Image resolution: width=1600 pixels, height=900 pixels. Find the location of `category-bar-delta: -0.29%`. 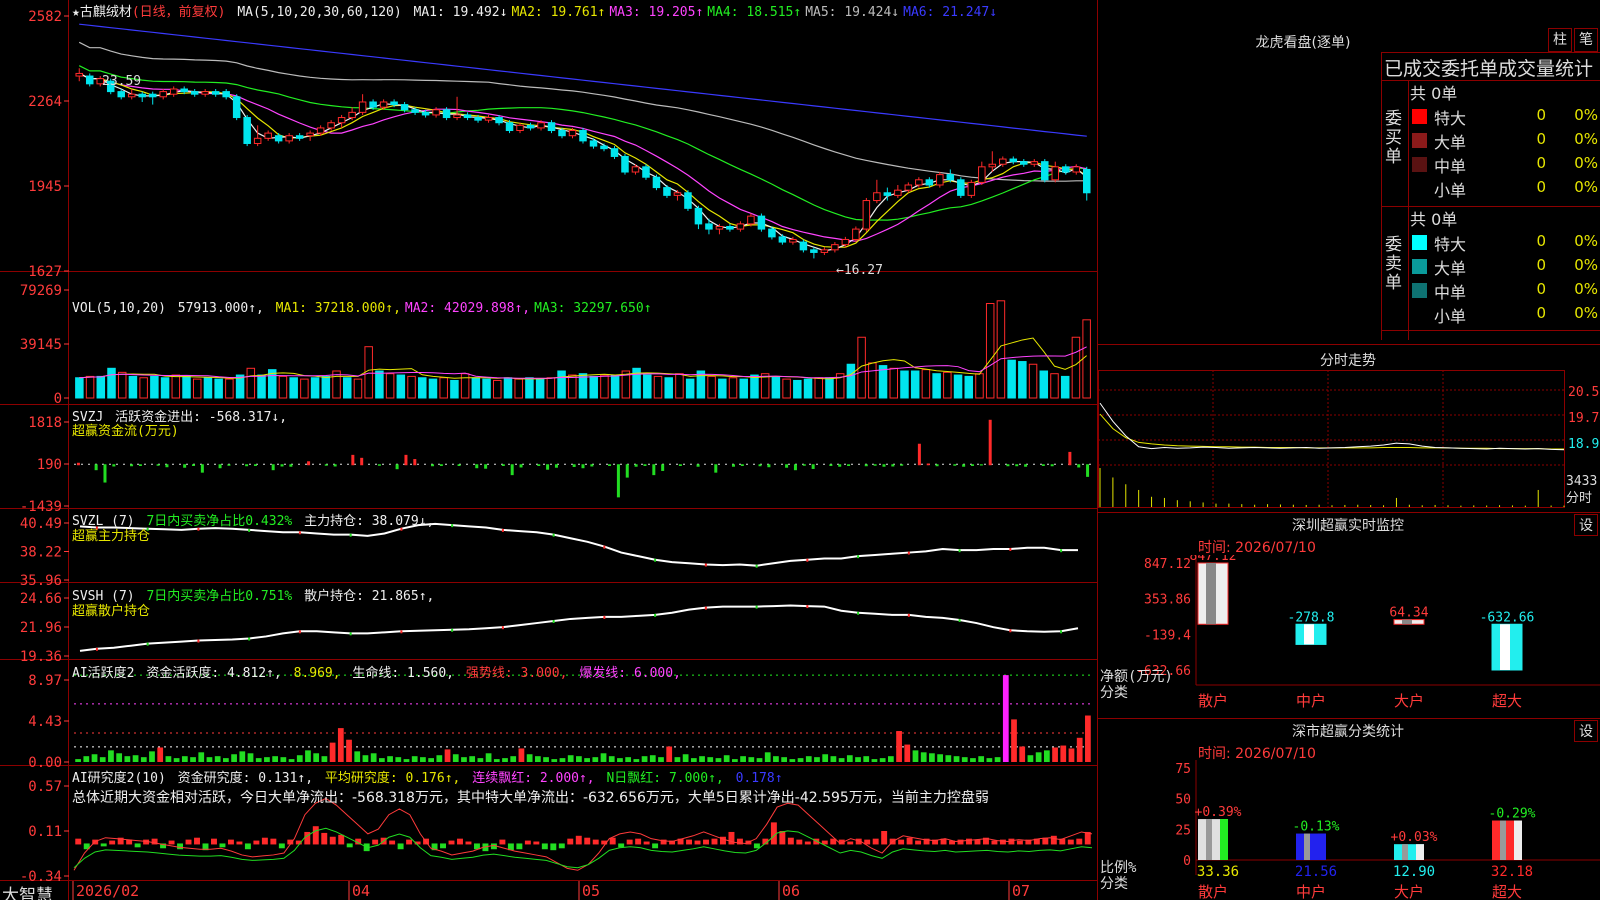

category-bar-delta: -0.29% is located at coordinates (1512, 814).